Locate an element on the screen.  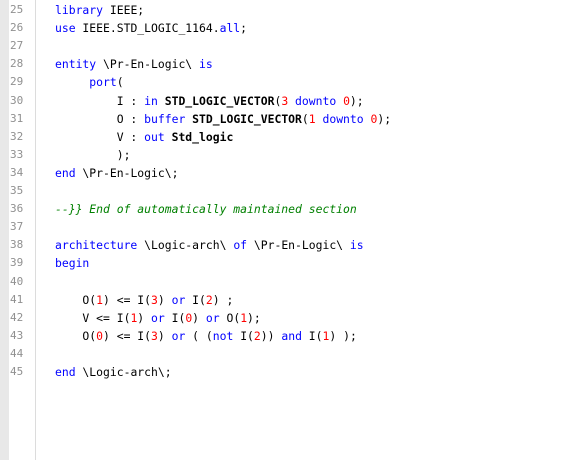
text-token: IEEE; is located at coordinates (124, 10).